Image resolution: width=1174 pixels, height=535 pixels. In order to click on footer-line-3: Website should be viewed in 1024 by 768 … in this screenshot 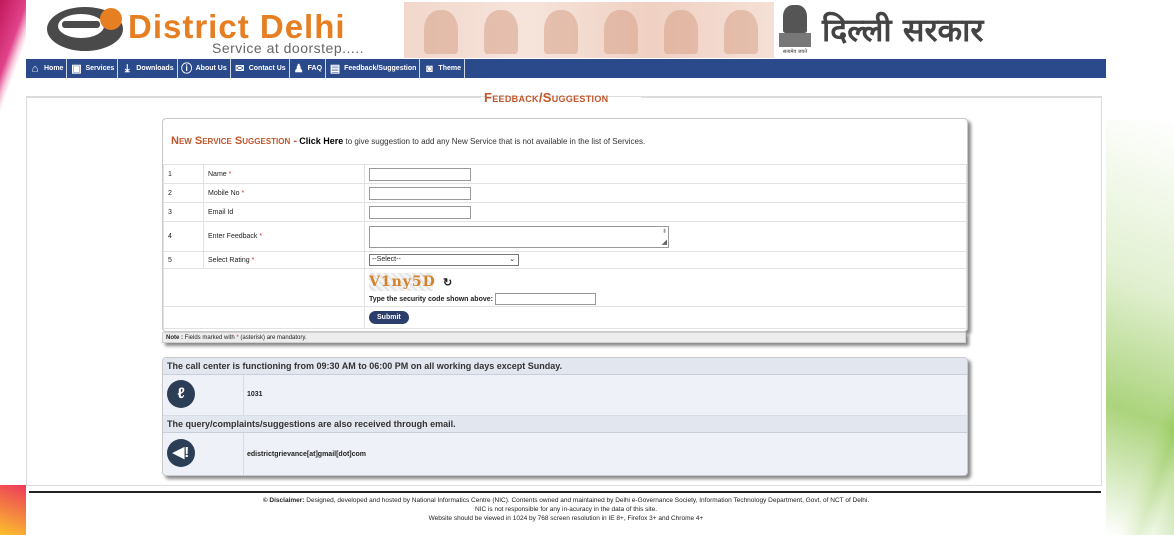, I will do `click(566, 518)`.